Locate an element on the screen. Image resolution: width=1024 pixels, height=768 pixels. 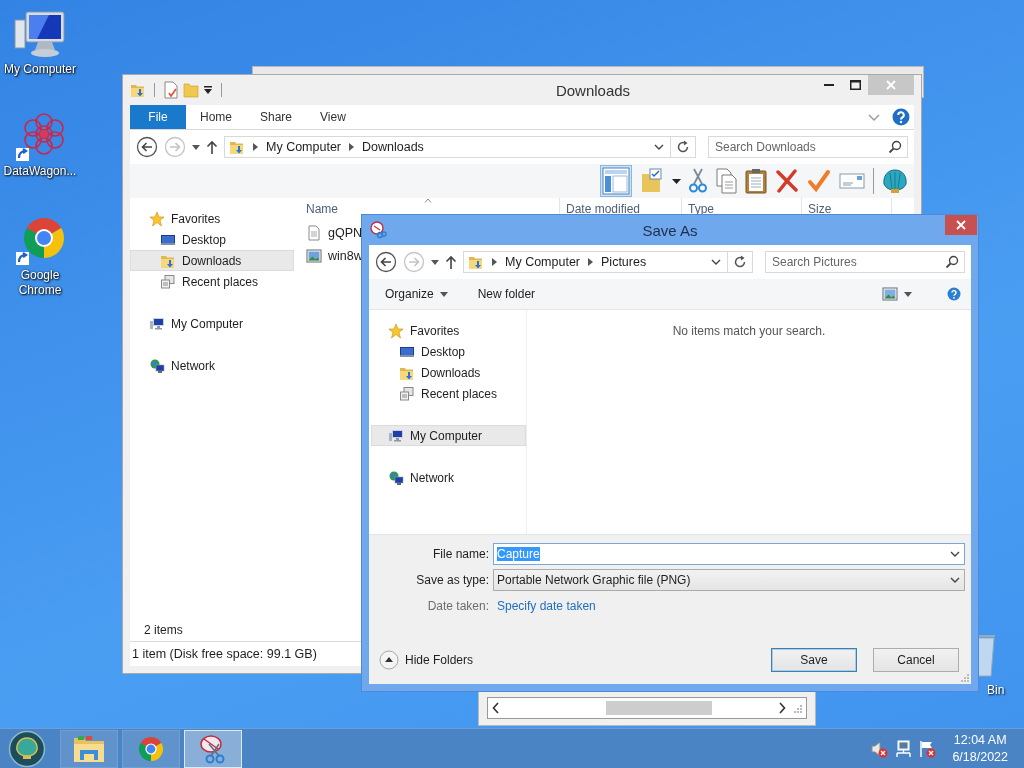
toolbar-button: Organize is located at coordinates (416, 294).